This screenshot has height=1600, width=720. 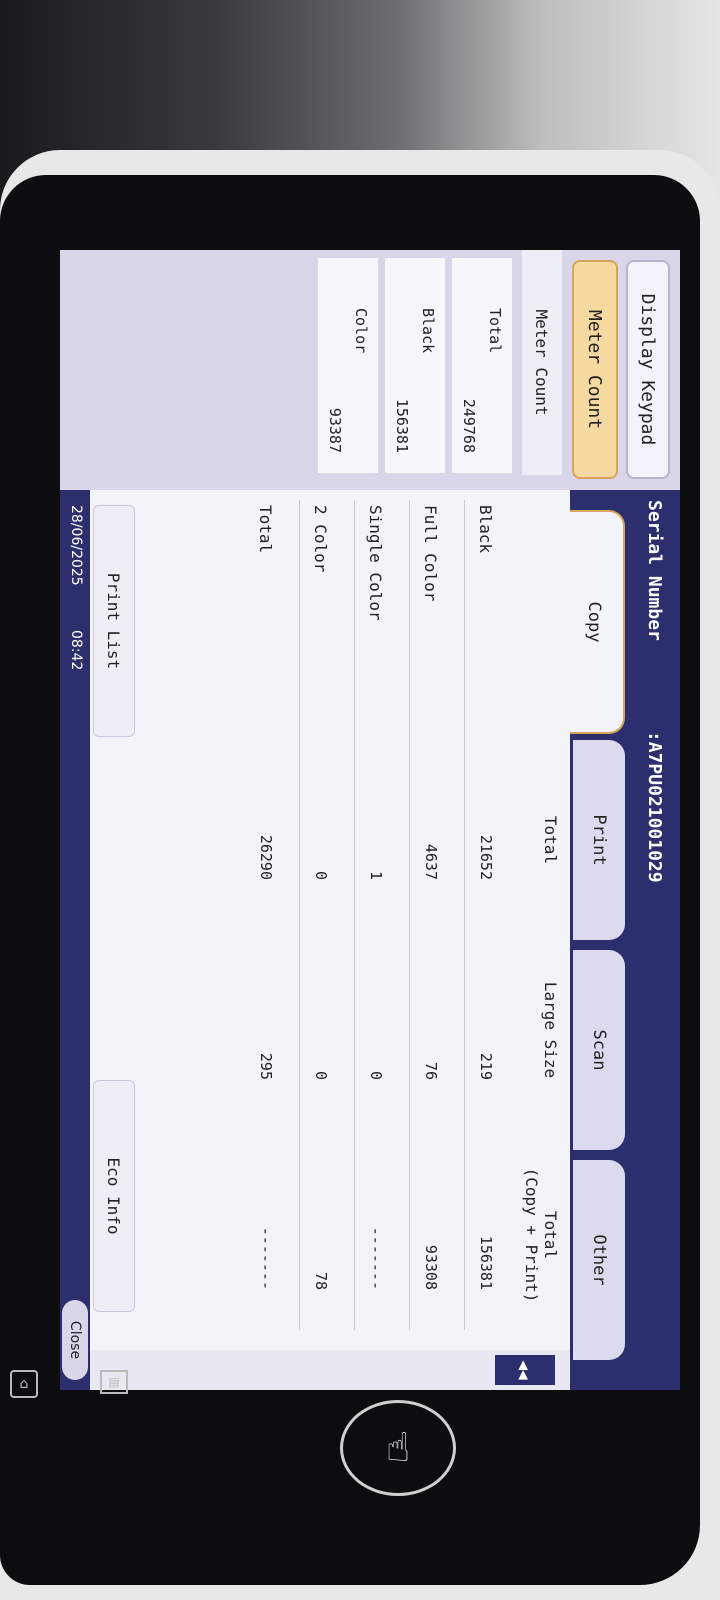 I want to click on sidebar-black-label: Black, so click(x=428, y=331).